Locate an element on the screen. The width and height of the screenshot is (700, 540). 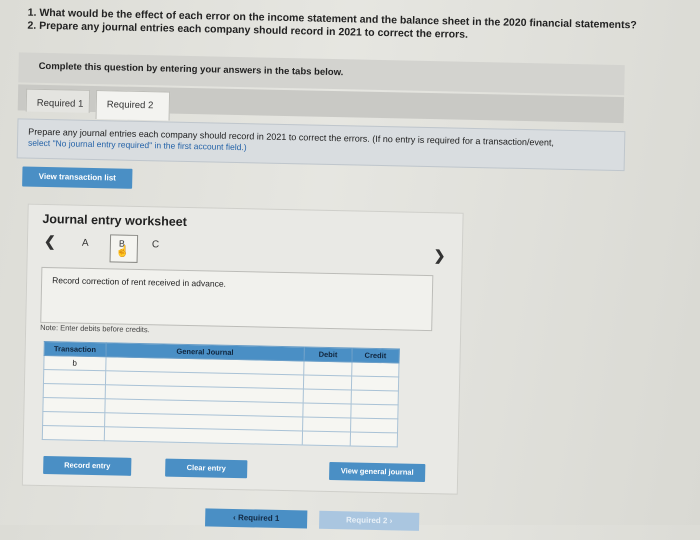
header-credit: Credit is located at coordinates (375, 355).